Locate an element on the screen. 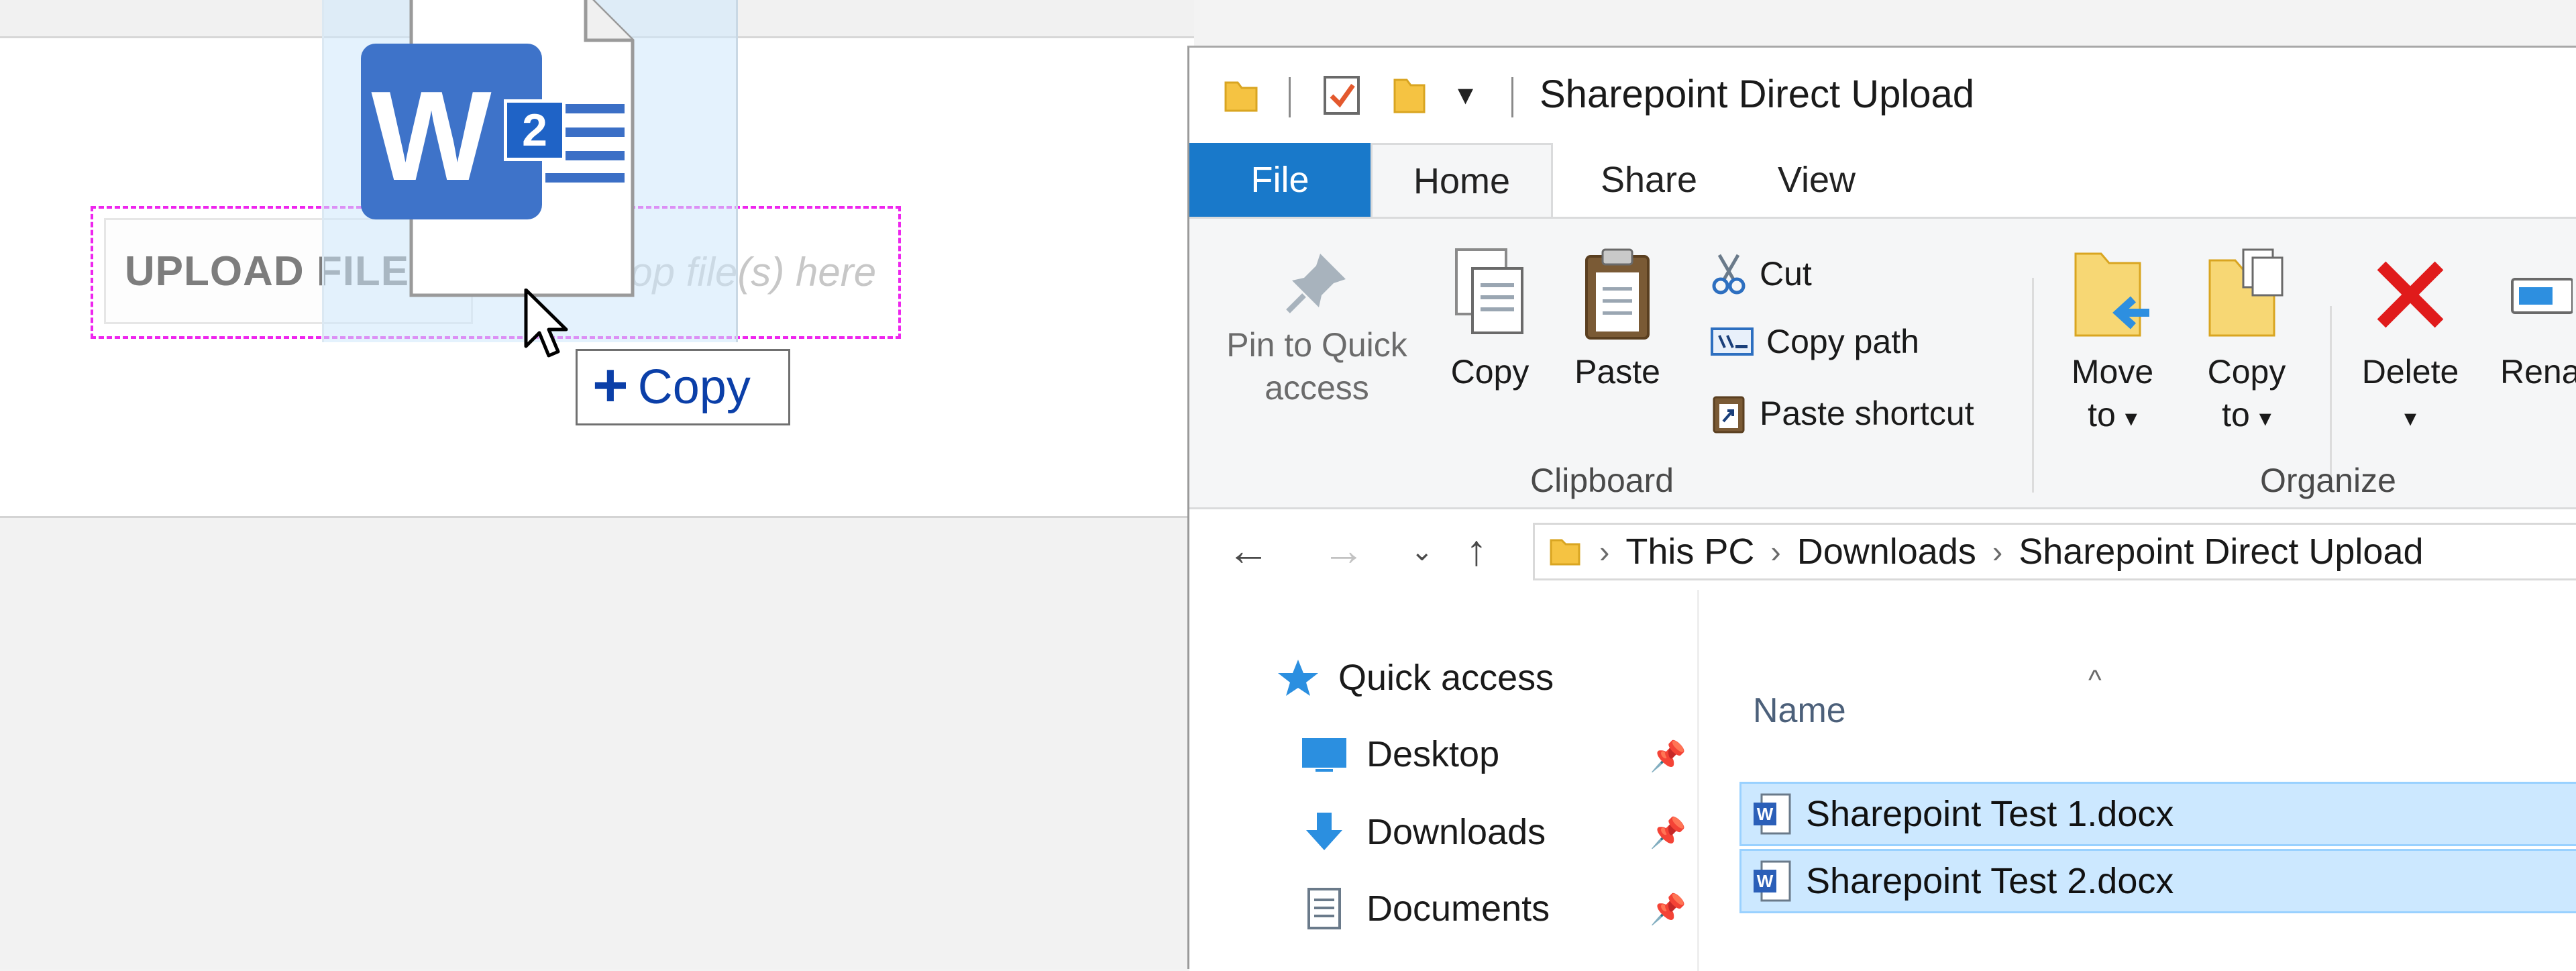 This screenshot has width=2576, height=971. paste-shortcut-button: Paste shortcut is located at coordinates (1842, 413).